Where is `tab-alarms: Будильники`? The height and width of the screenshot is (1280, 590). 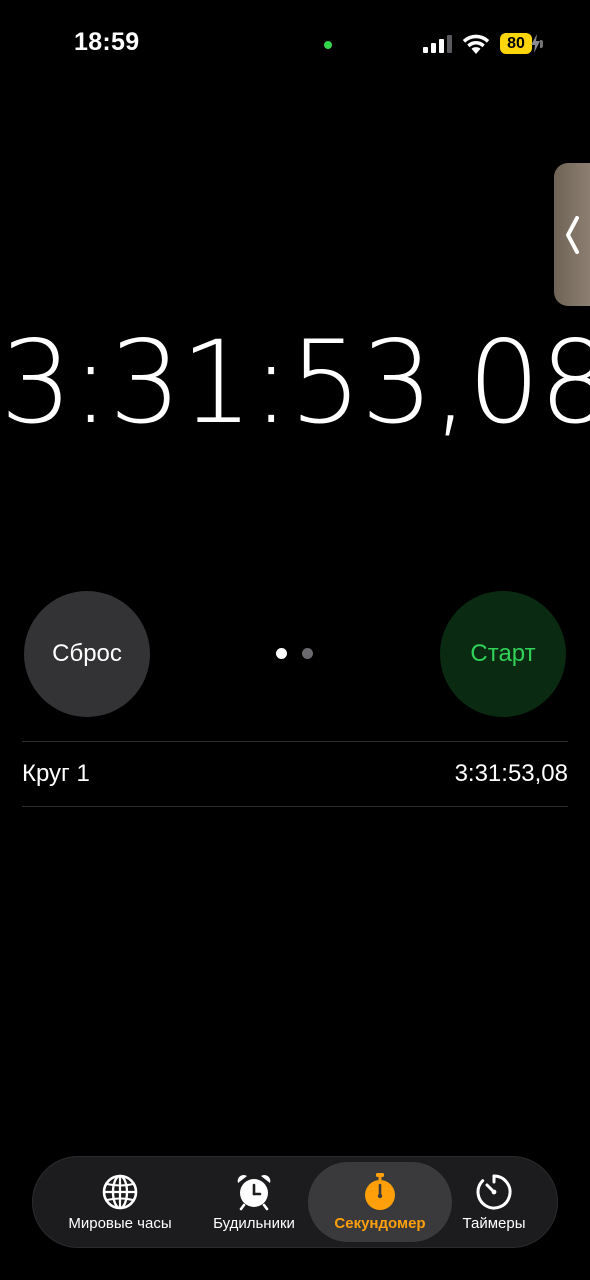
tab-alarms: Будильники is located at coordinates (254, 1202).